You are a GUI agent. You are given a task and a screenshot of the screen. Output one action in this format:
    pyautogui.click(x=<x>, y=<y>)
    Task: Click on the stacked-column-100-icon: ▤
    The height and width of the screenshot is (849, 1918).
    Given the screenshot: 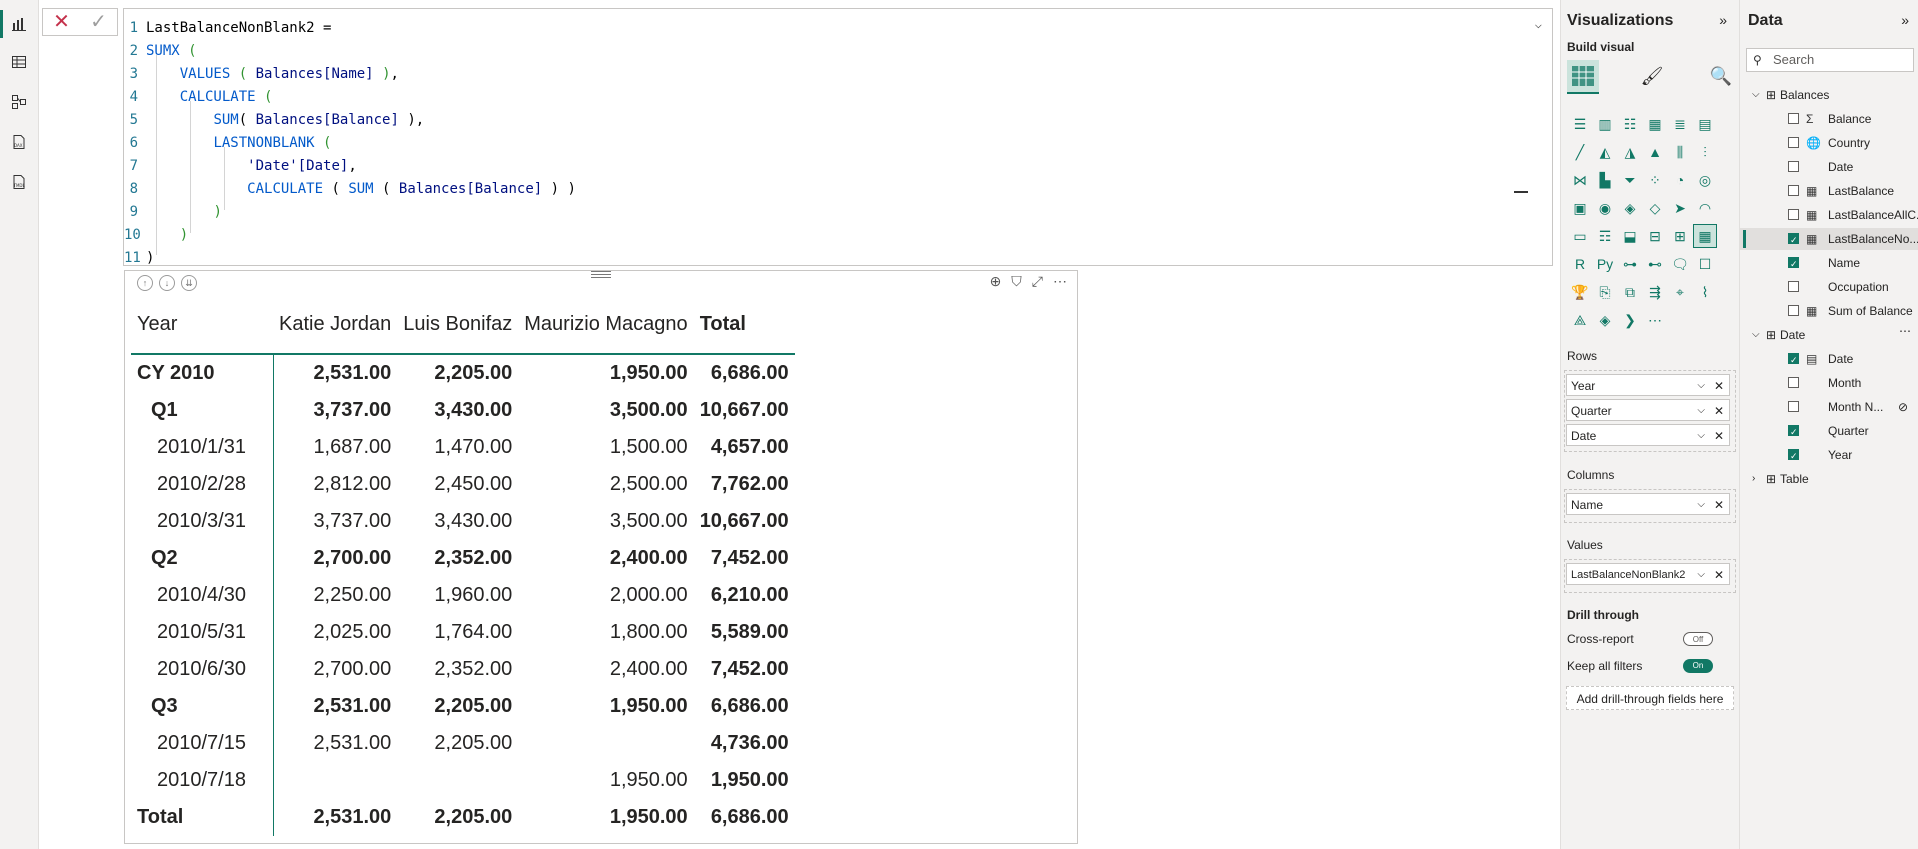 What is the action you would take?
    pyautogui.click(x=1705, y=124)
    